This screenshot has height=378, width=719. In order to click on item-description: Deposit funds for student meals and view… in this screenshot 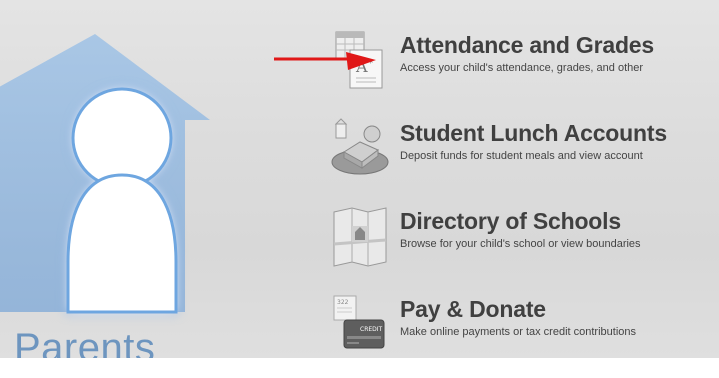, I will do `click(521, 156)`.